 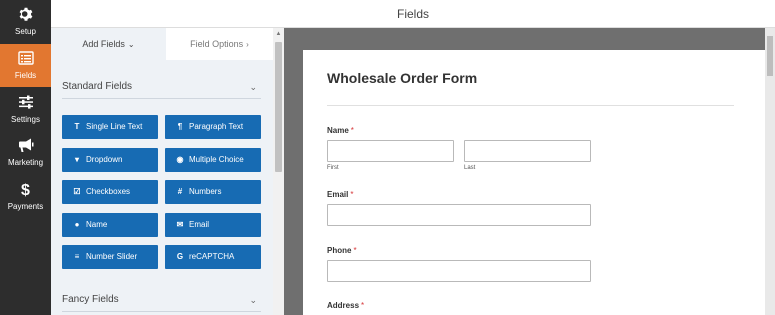 I want to click on chevron-right-icon: ›, so click(x=247, y=44).